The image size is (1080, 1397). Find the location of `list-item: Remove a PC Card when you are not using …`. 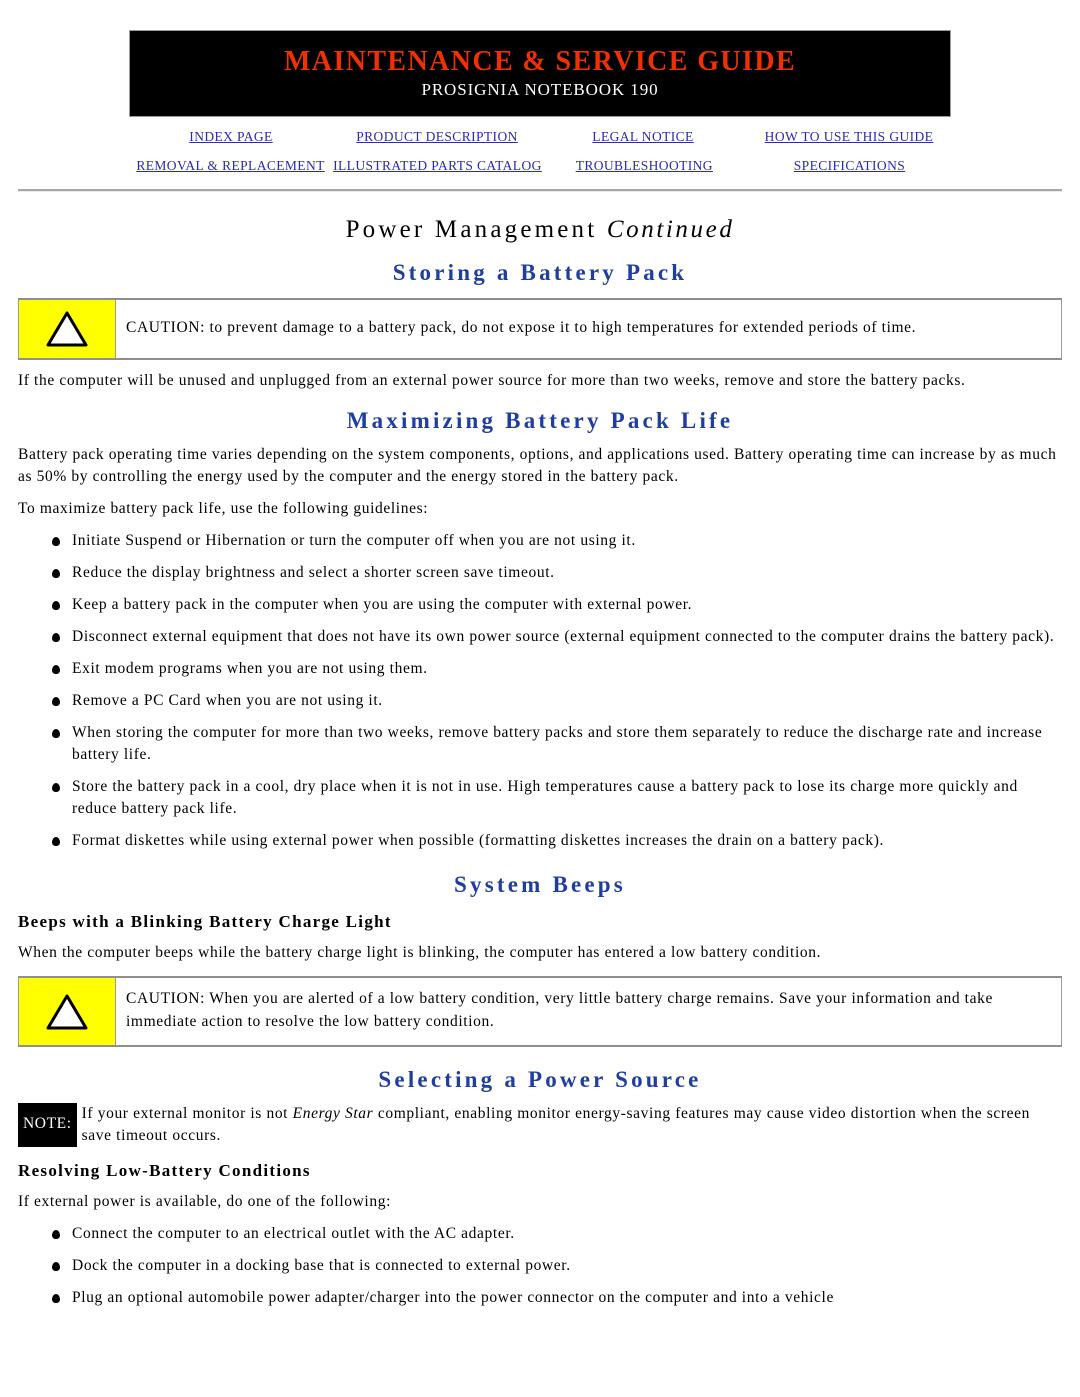

list-item: Remove a PC Card when you are not using … is located at coordinates (557, 701).